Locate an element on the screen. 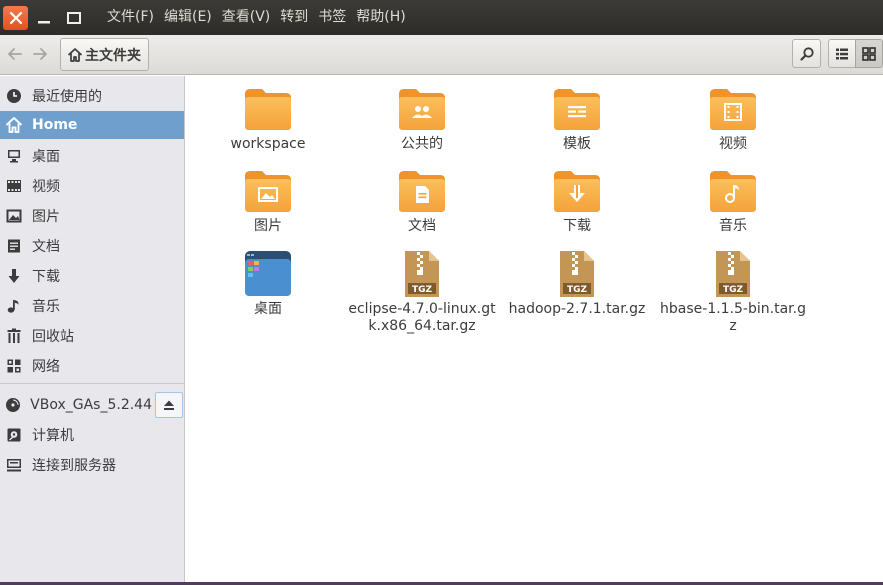  menu-help: 帮助(H) is located at coordinates (380, 17).